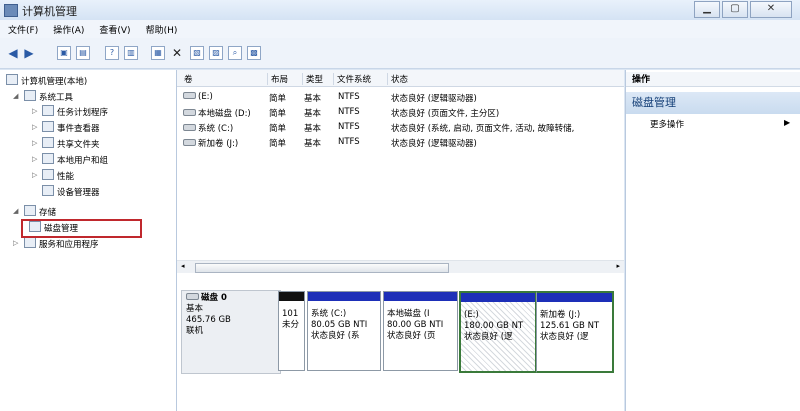 Image resolution: width=800 pixels, height=411 pixels. What do you see at coordinates (48, 142) in the screenshot?
I see `shared-folder-icon` at bounding box center [48, 142].